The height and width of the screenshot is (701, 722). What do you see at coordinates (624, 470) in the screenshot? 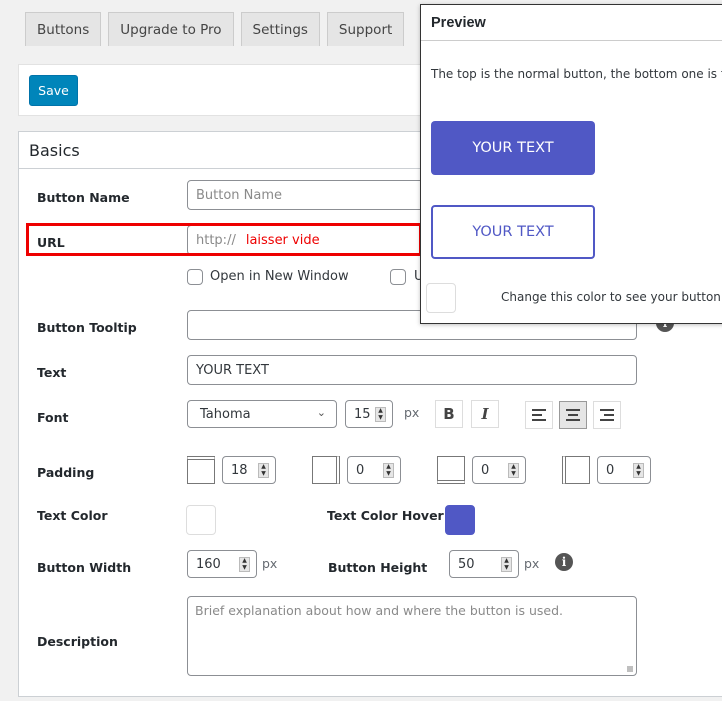
I see `padding-left-input: 0 ▲ ▼` at bounding box center [624, 470].